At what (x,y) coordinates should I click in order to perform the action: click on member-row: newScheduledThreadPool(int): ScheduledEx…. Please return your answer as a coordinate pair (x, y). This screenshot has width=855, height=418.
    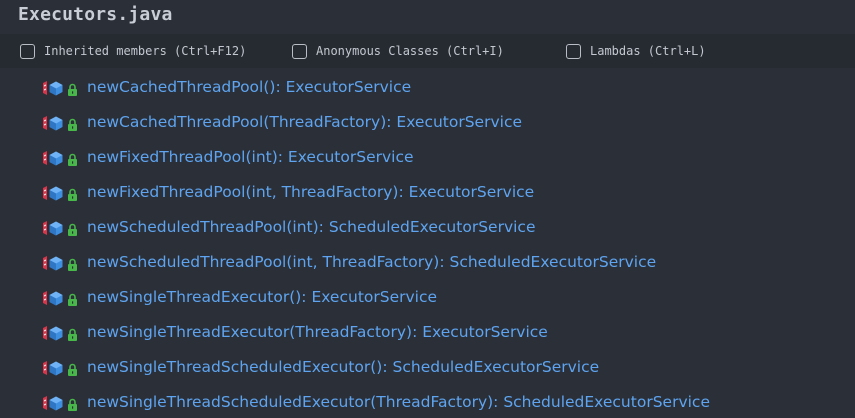
    Looking at the image, I should click on (427, 225).